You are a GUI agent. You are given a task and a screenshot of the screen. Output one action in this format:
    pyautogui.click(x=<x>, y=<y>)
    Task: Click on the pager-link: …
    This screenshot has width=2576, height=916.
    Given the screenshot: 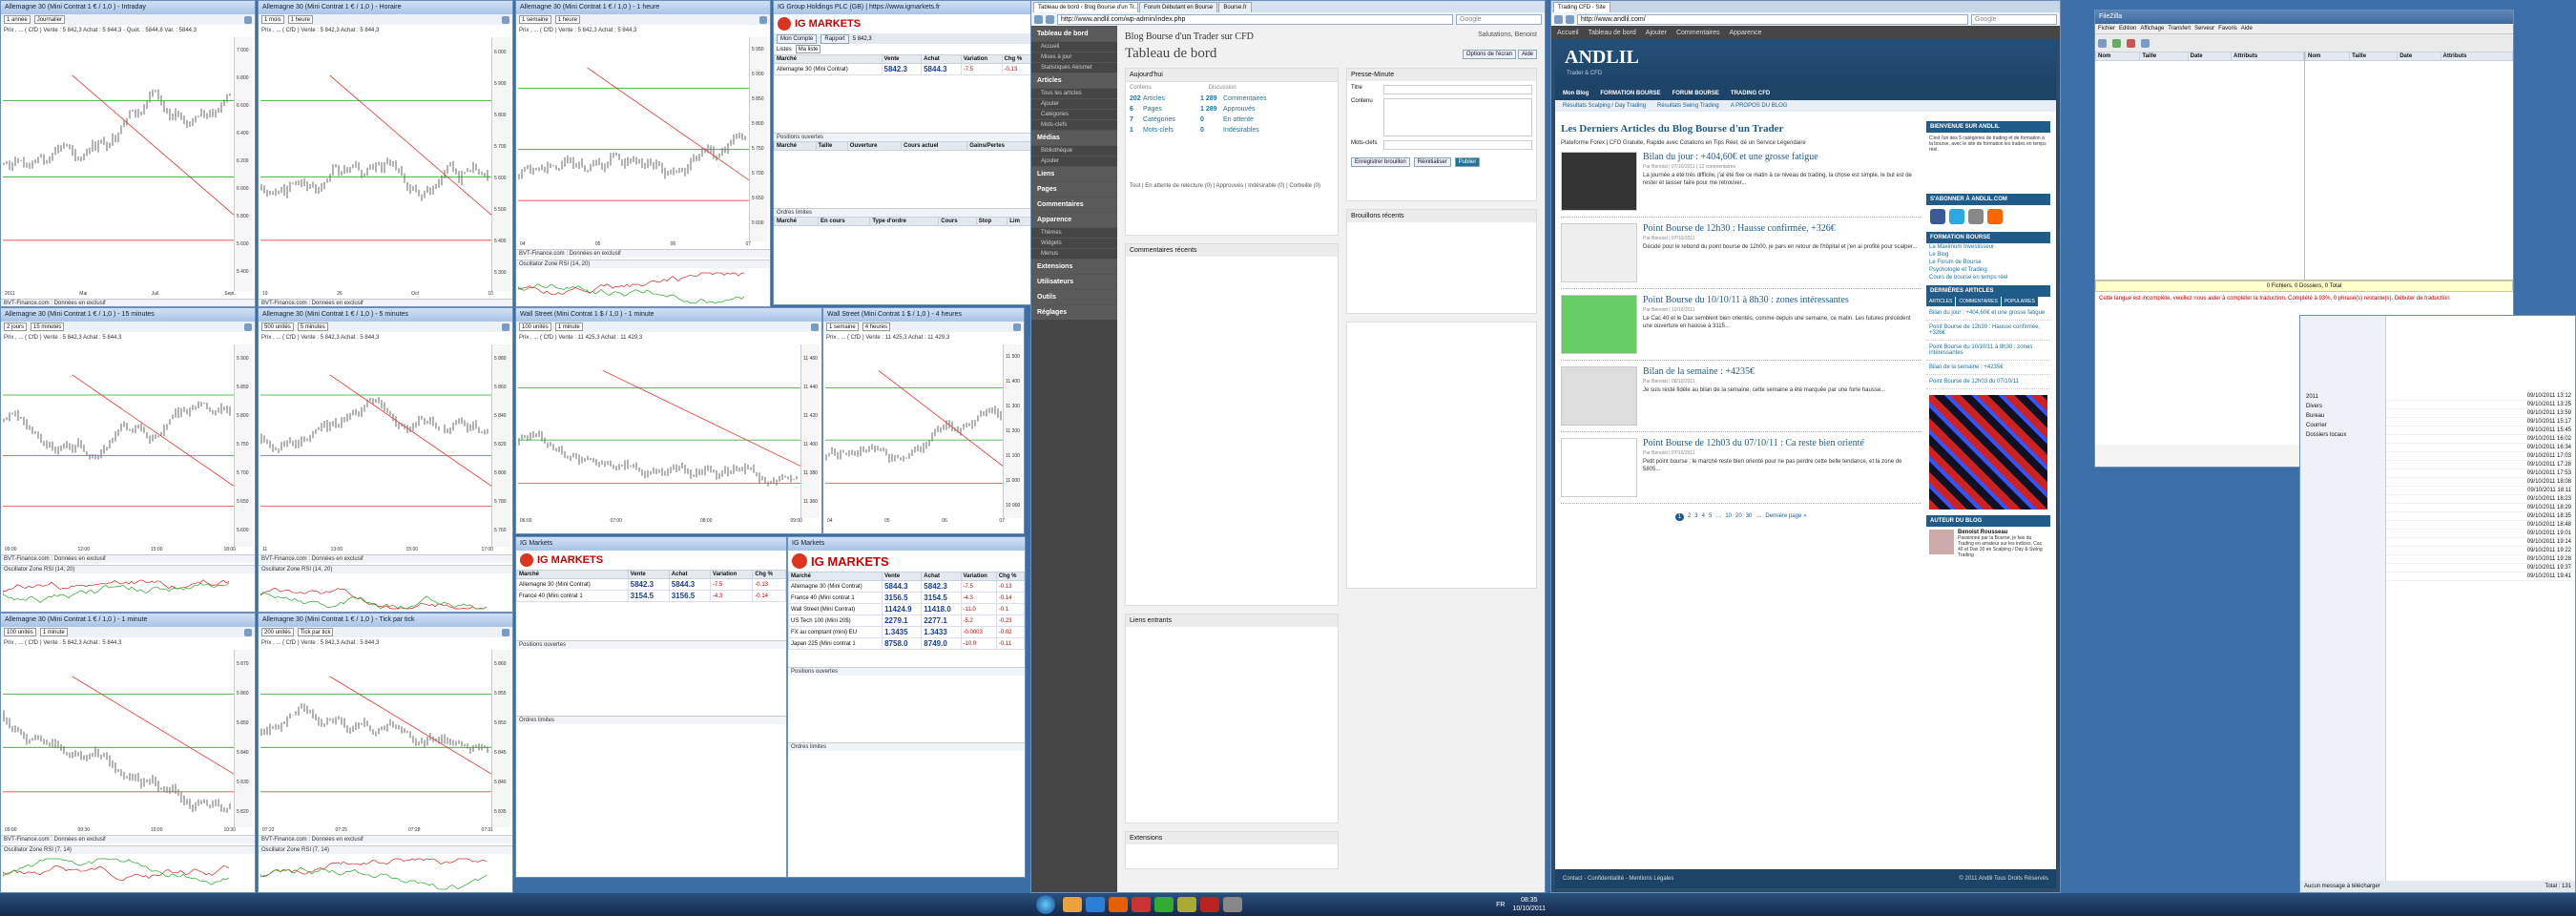 What is the action you would take?
    pyautogui.click(x=1718, y=517)
    